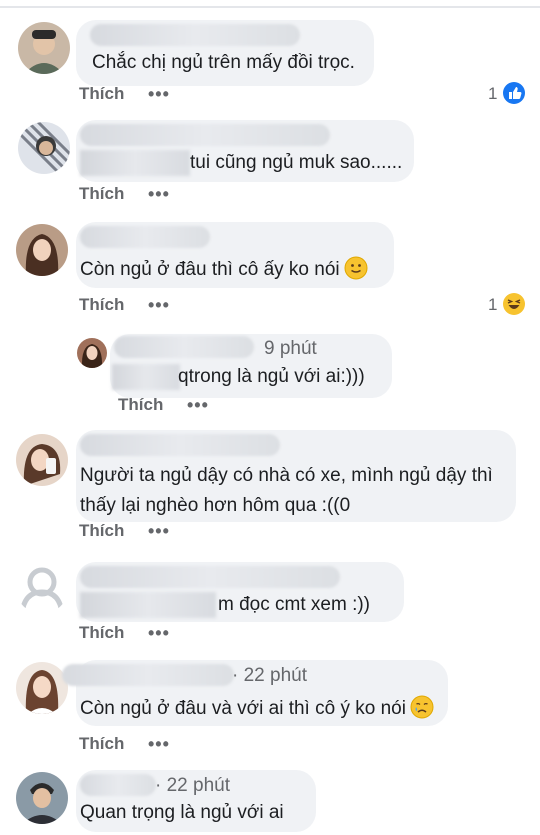  I want to click on comment-7: · 22 phút Quan trọng là ngủ với ai, so click(270, 802).